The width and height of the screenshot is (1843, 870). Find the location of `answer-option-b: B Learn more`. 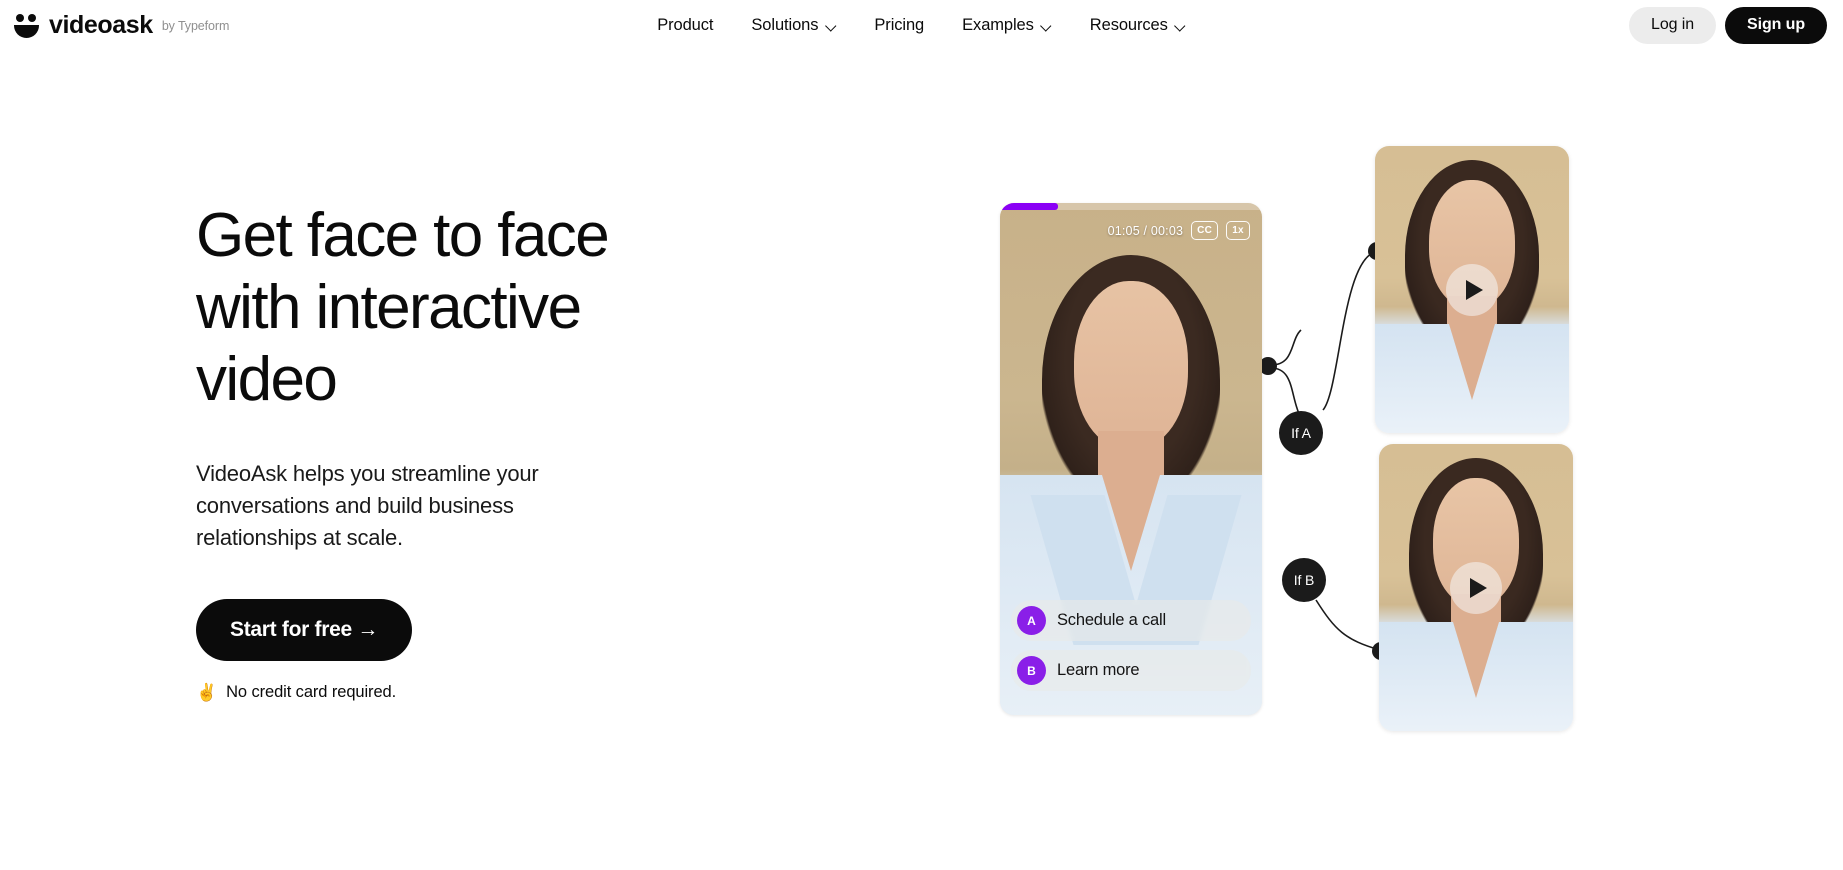

answer-option-b: B Learn more is located at coordinates (1131, 670).